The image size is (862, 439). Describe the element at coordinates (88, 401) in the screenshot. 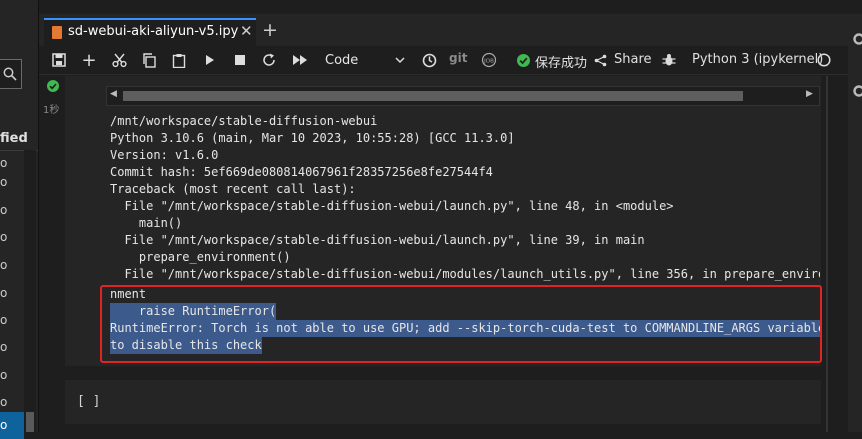

I see `execution-count-label: [ ]` at that location.